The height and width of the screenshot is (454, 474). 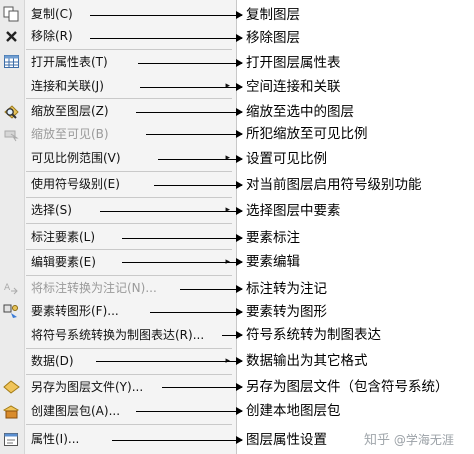 I want to click on zoom-to-layer-icon, so click(x=11, y=111).